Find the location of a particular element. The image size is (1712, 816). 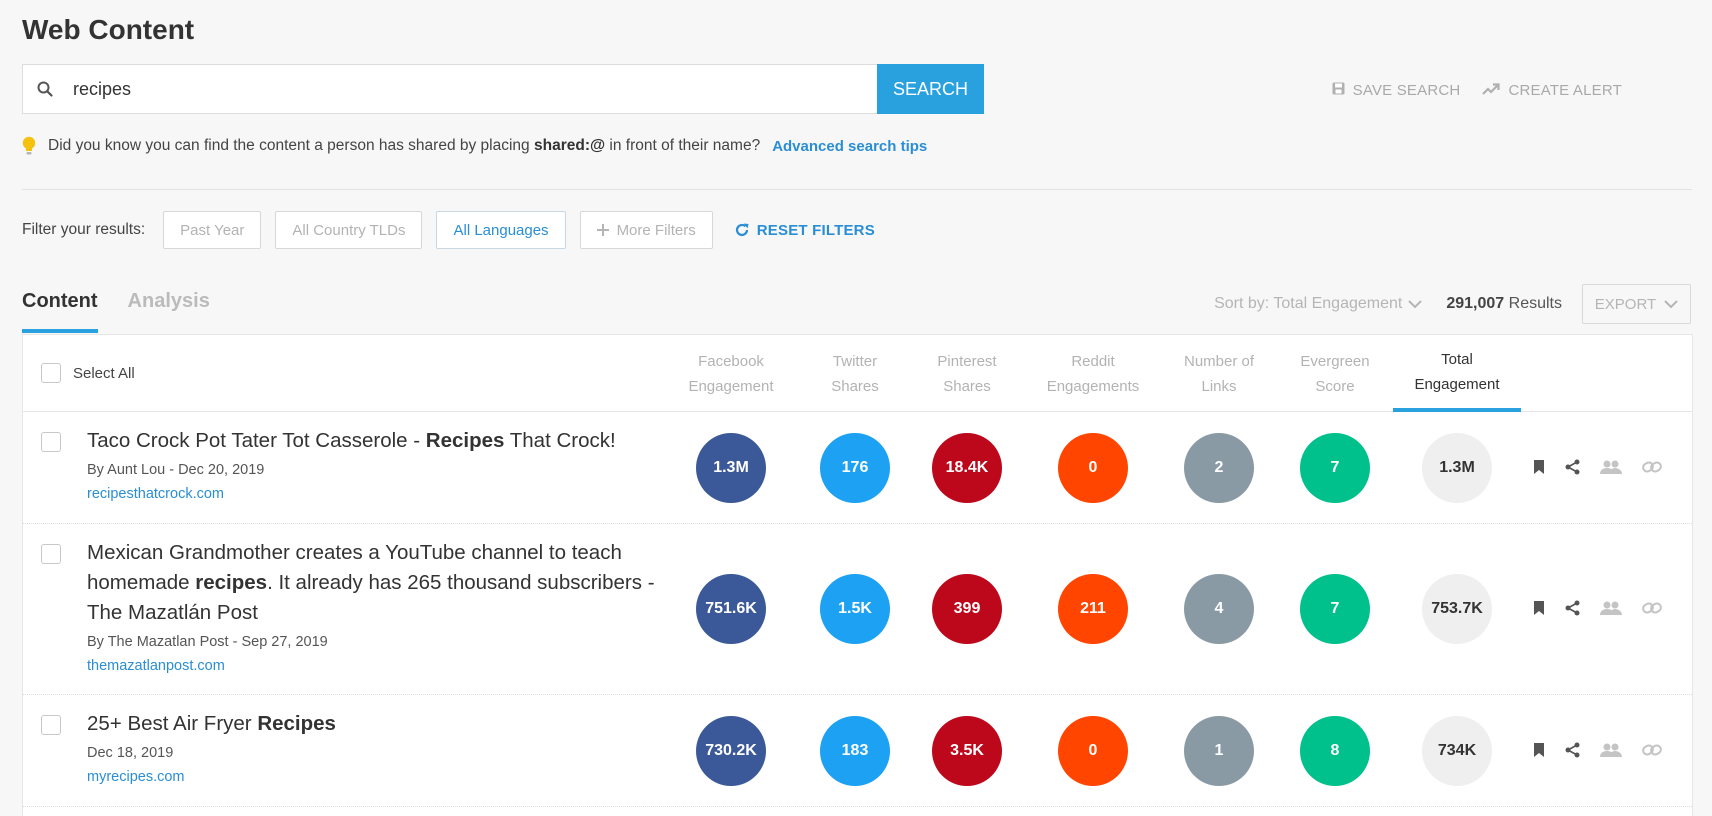

evergreen-score-value: 8 is located at coordinates (1335, 751).